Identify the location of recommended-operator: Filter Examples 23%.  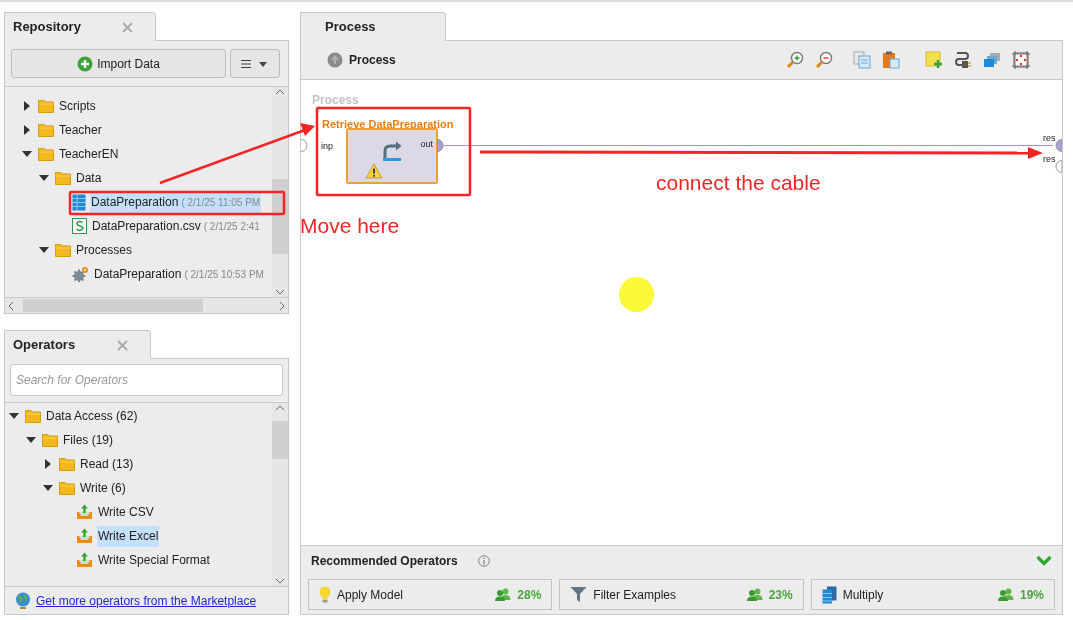
(681, 594).